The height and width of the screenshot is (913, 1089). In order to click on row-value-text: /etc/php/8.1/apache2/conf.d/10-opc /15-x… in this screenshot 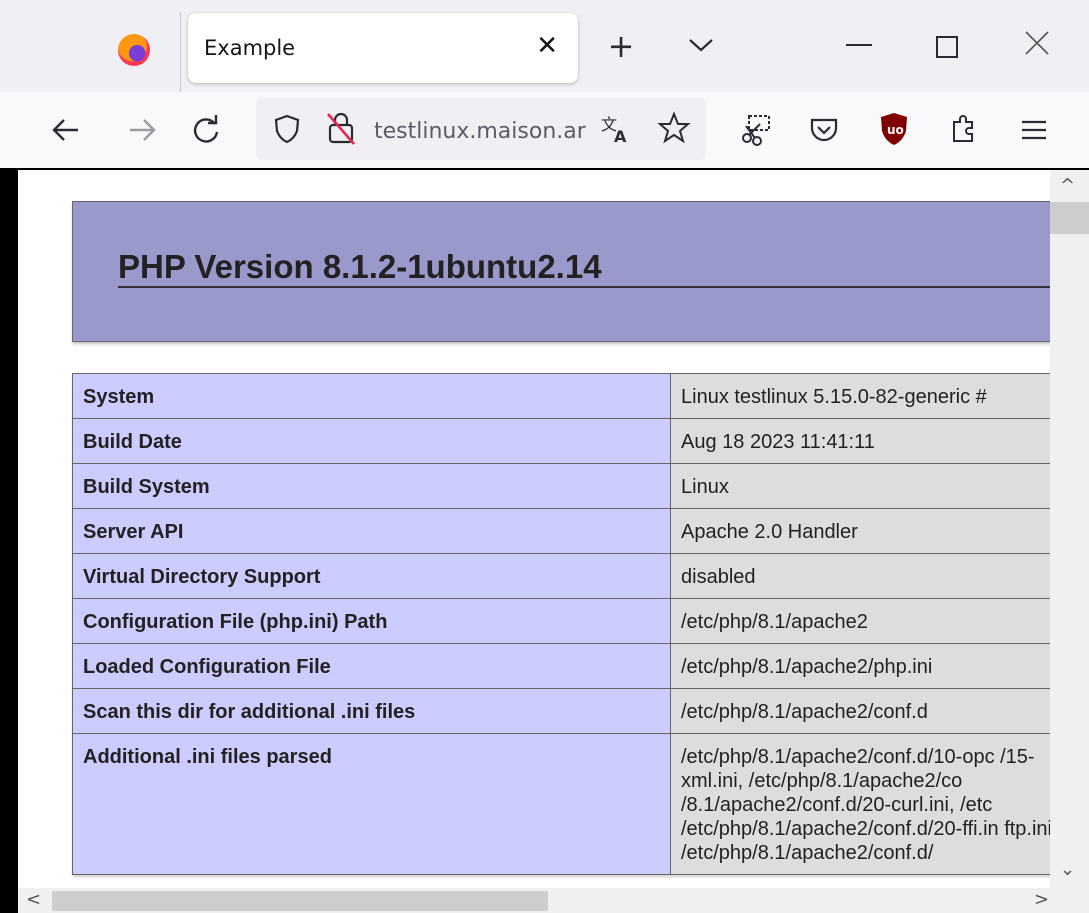, I will do `click(865, 805)`.